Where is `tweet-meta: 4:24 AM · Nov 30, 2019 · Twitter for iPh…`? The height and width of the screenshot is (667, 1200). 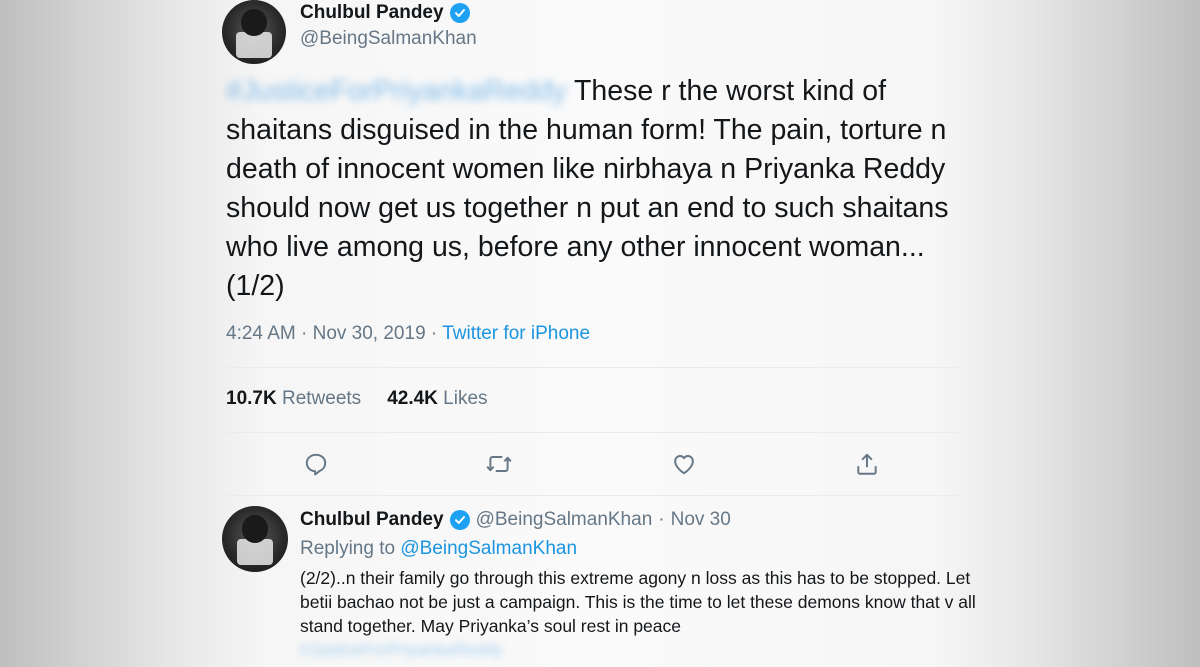
tweet-meta: 4:24 AM · Nov 30, 2019 · Twitter for iPh… is located at coordinates (408, 334).